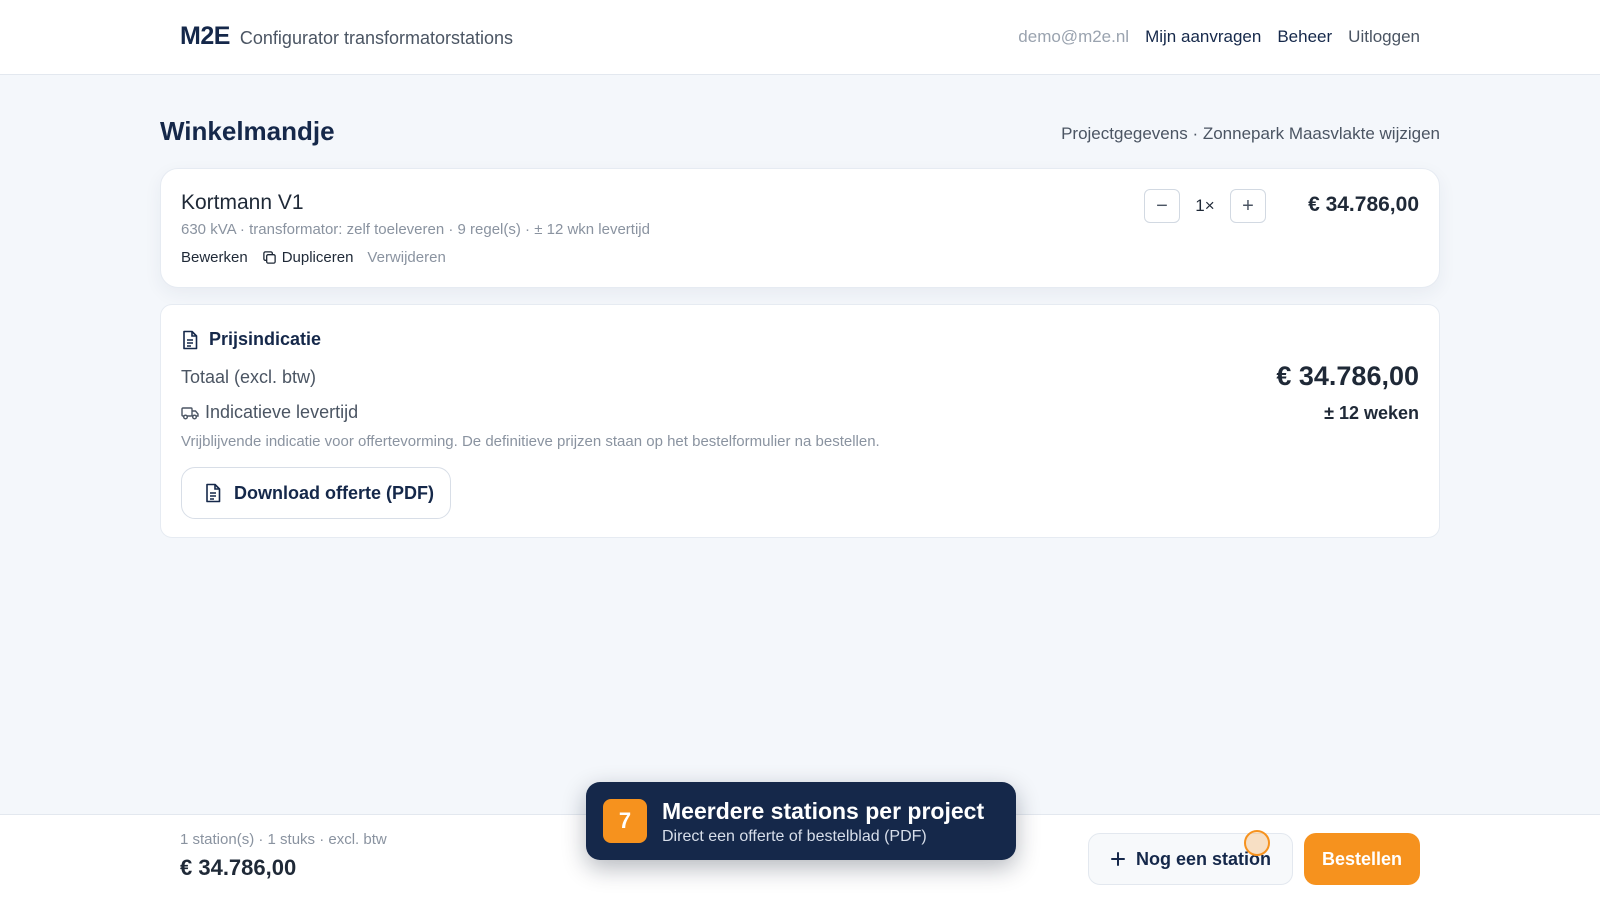 The image size is (1600, 900). What do you see at coordinates (1074, 36) in the screenshot?
I see `user-email: demo@m2e.nl` at bounding box center [1074, 36].